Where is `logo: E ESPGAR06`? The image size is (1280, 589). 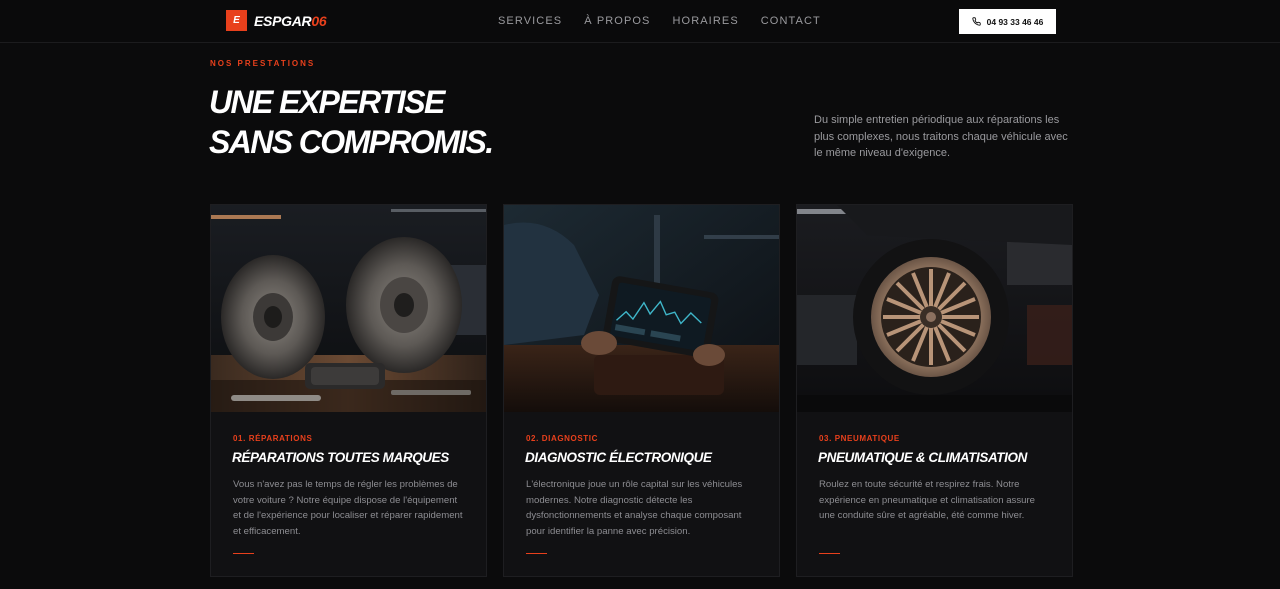 logo: E ESPGAR06 is located at coordinates (276, 20).